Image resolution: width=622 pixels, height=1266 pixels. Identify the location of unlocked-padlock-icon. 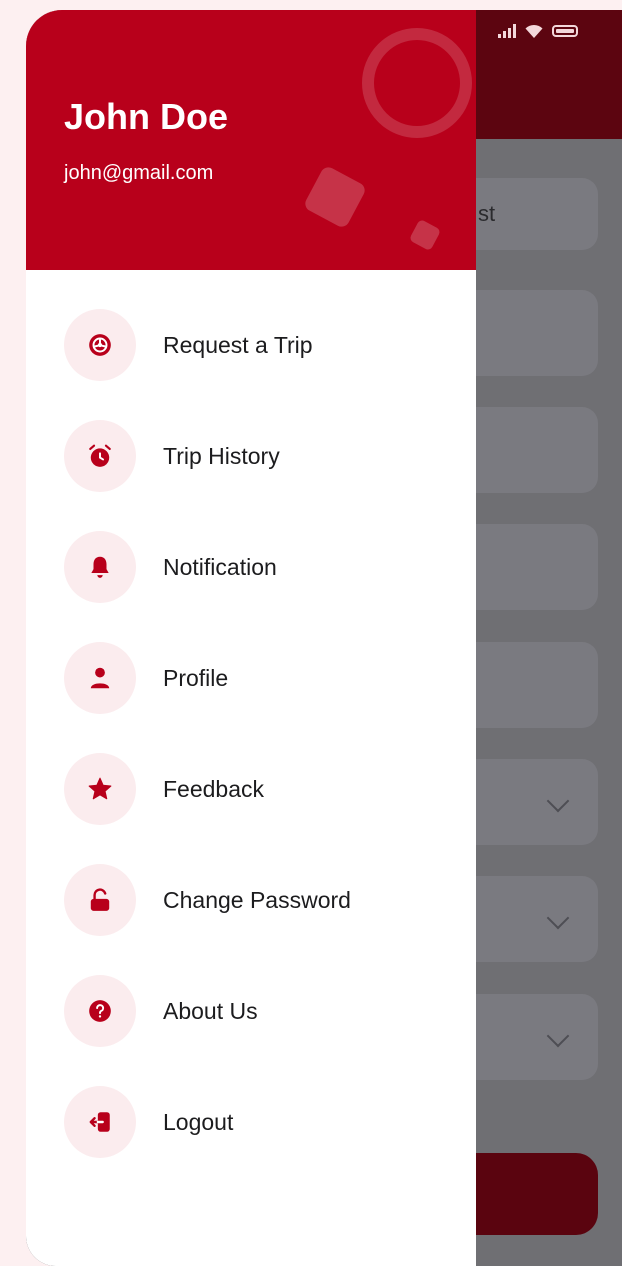
(100, 899).